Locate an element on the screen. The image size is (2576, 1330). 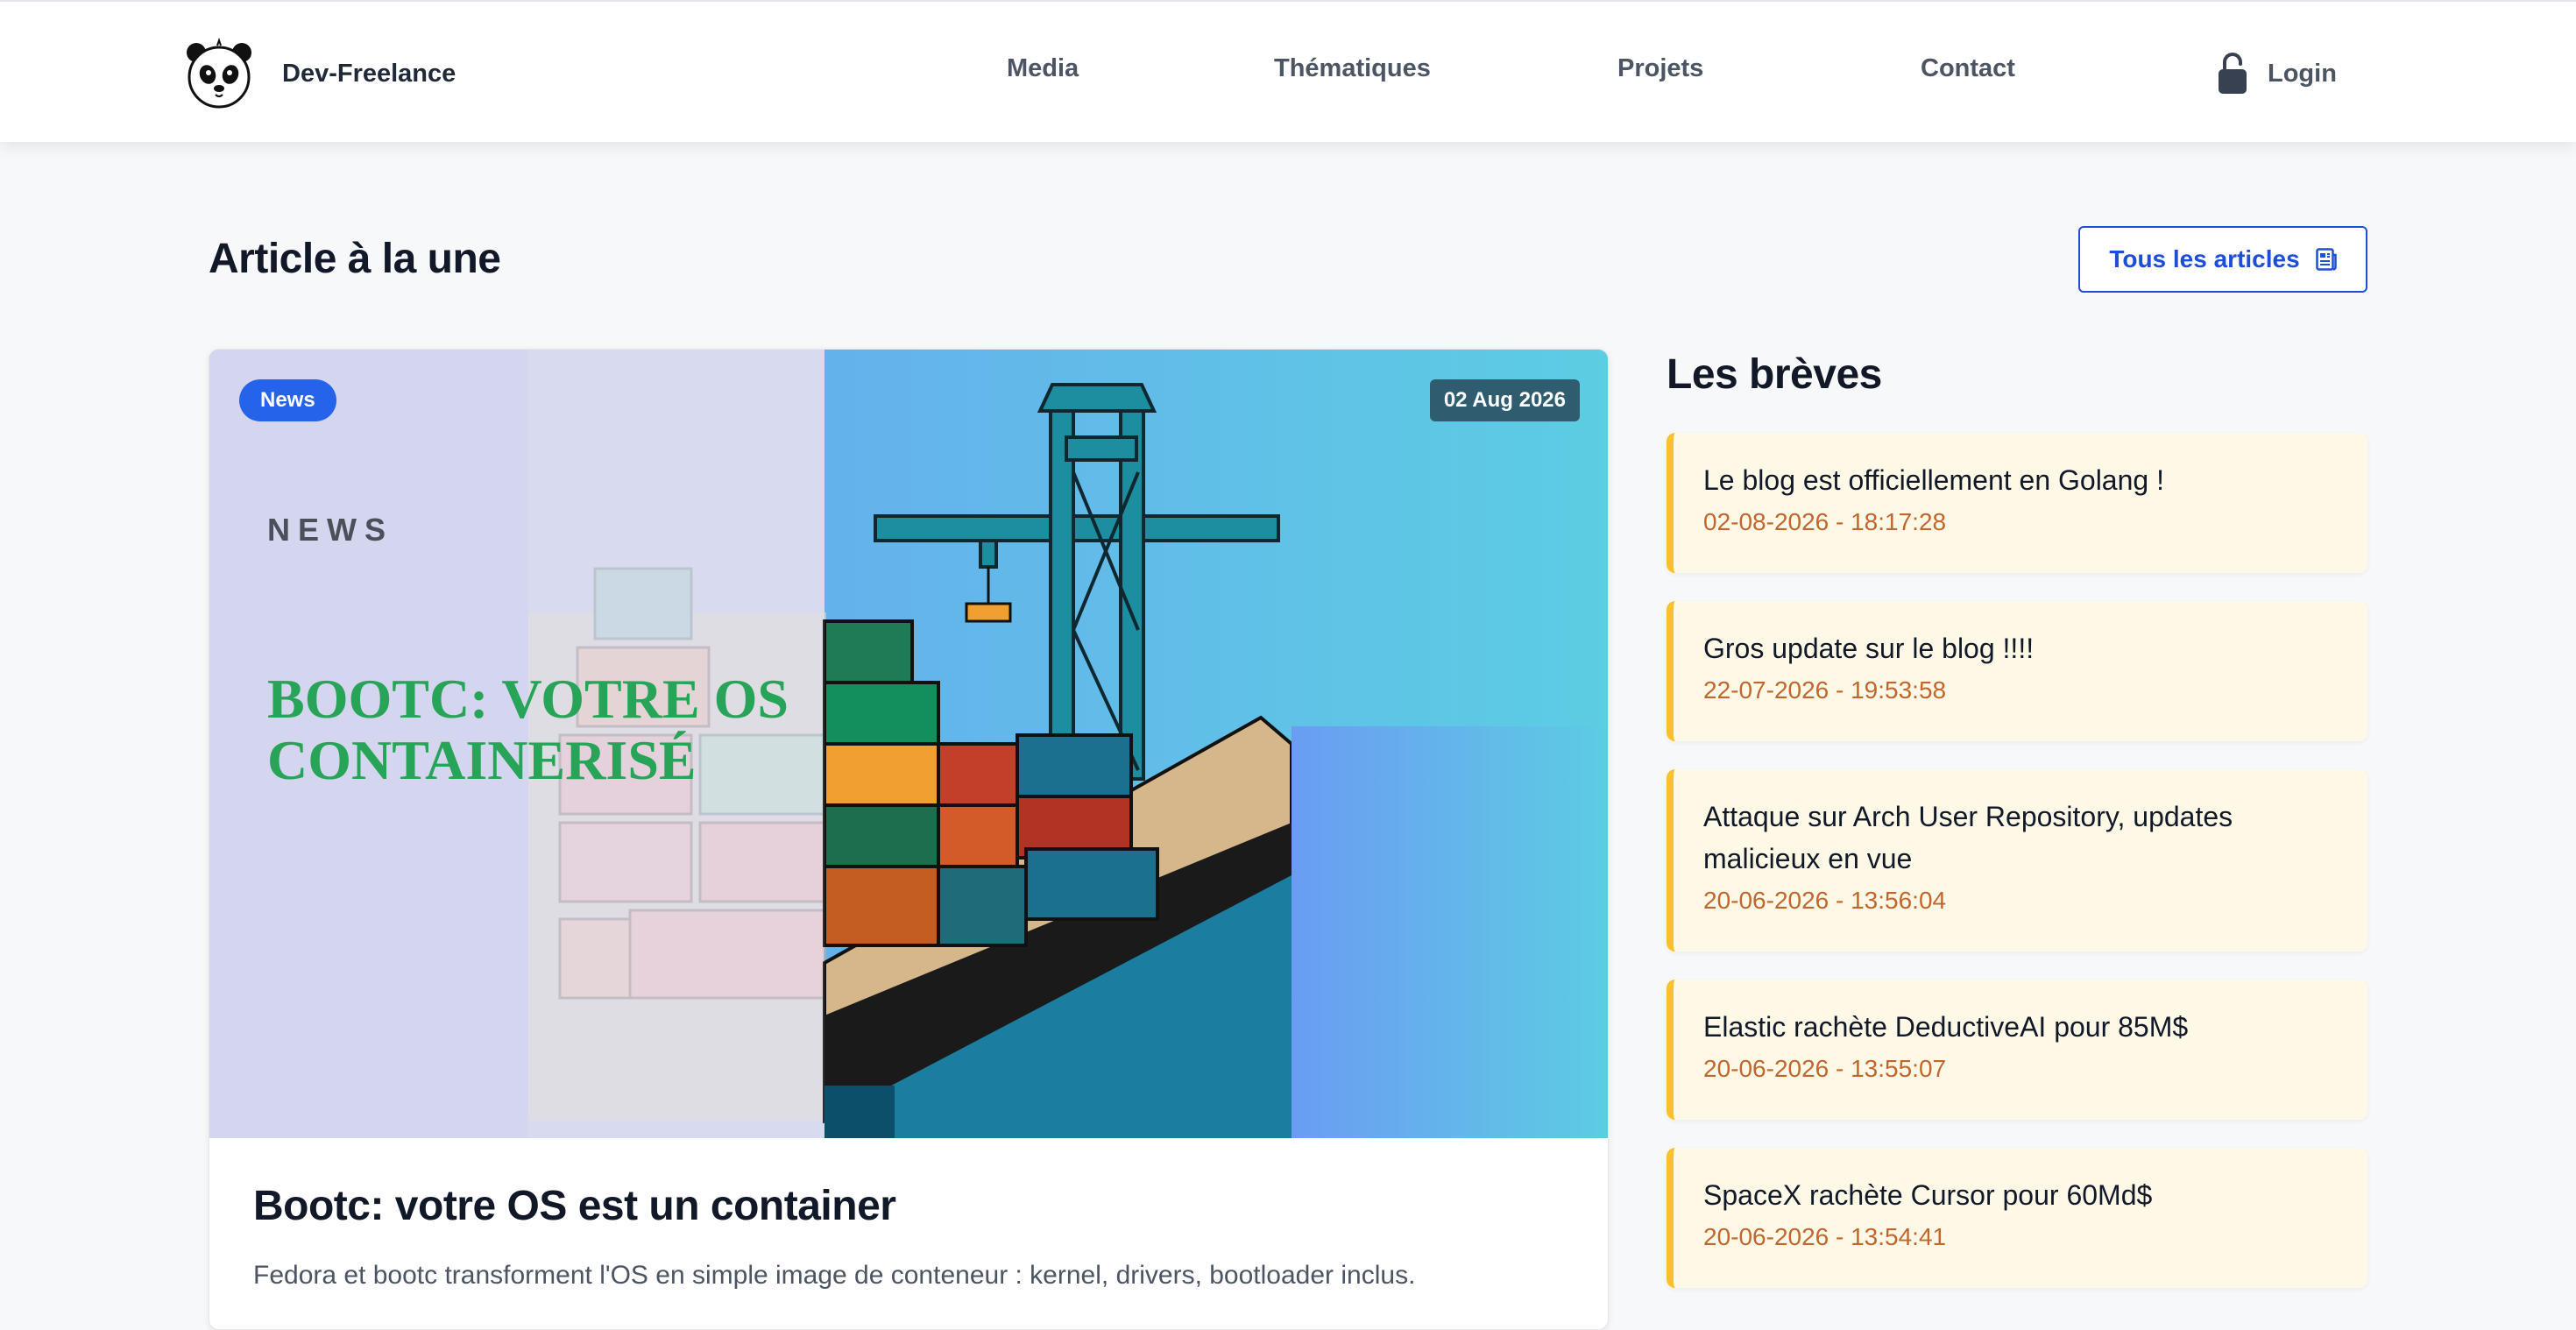
image-headline-line1: BOOTC: VOTRE OS is located at coordinates (528, 699).